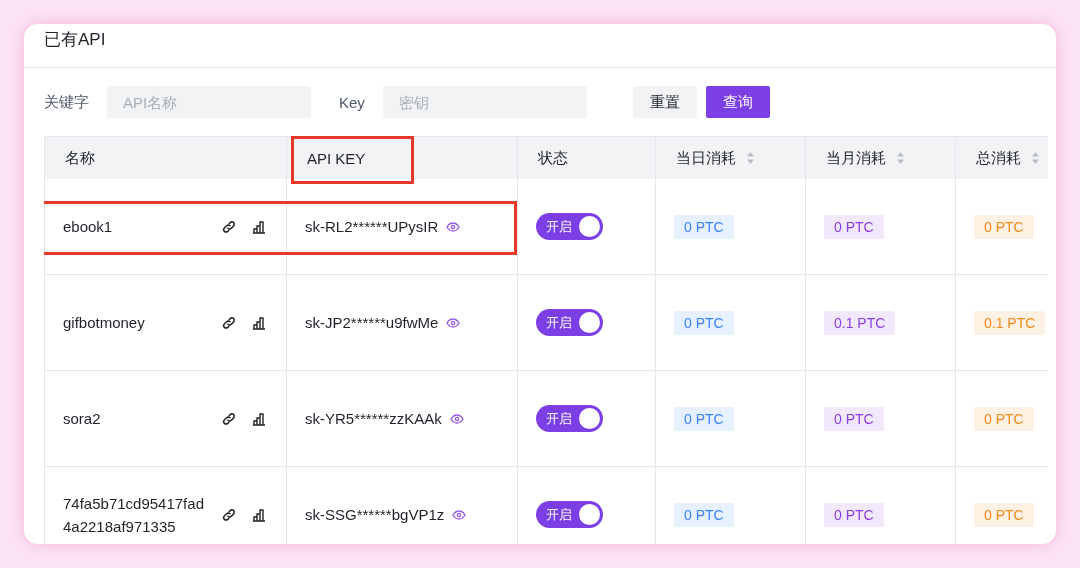 The height and width of the screenshot is (568, 1080). What do you see at coordinates (881, 157) in the screenshot?
I see `column-header: 当月消耗` at bounding box center [881, 157].